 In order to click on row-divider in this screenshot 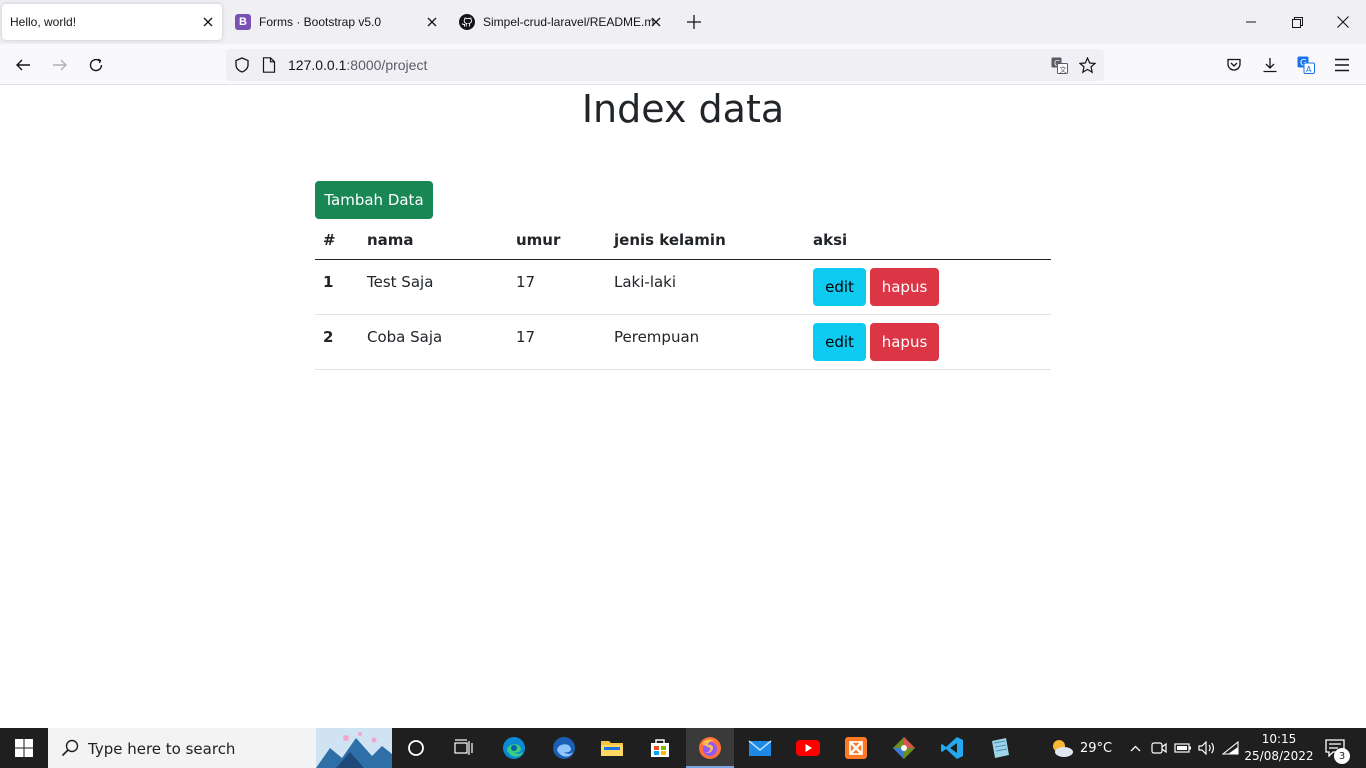, I will do `click(683, 369)`.